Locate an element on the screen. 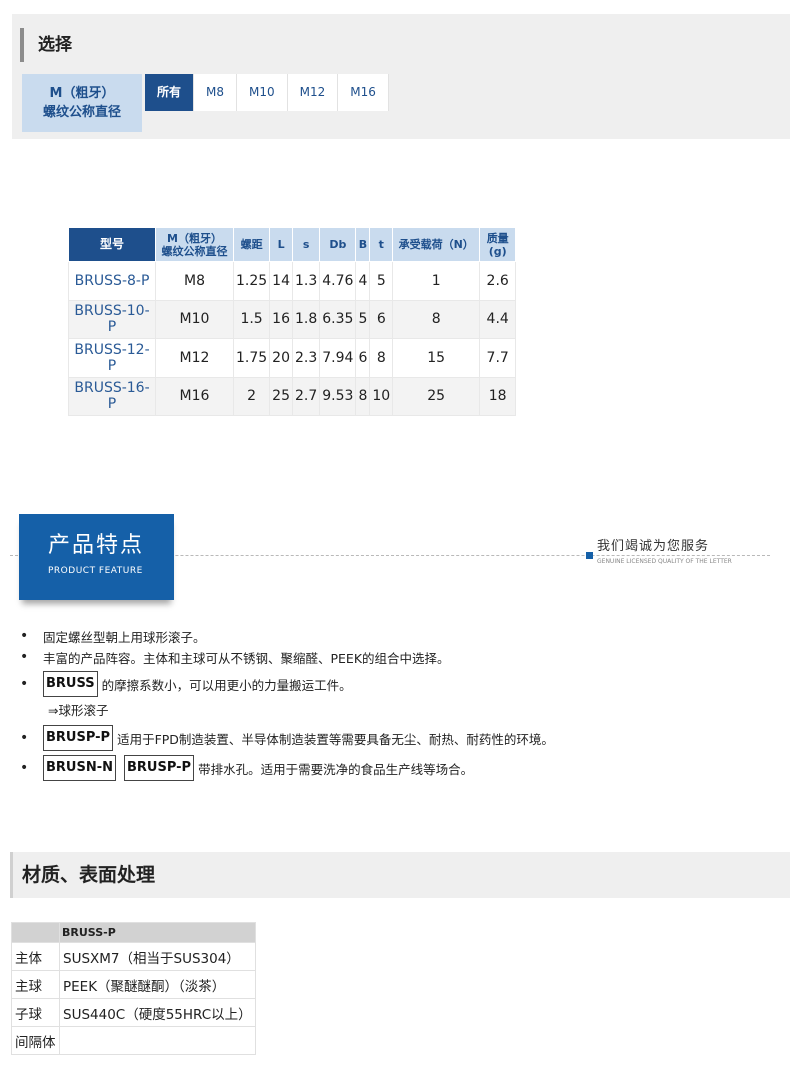 This screenshot has width=790, height=1082. cell-mass: 18 is located at coordinates (498, 396).